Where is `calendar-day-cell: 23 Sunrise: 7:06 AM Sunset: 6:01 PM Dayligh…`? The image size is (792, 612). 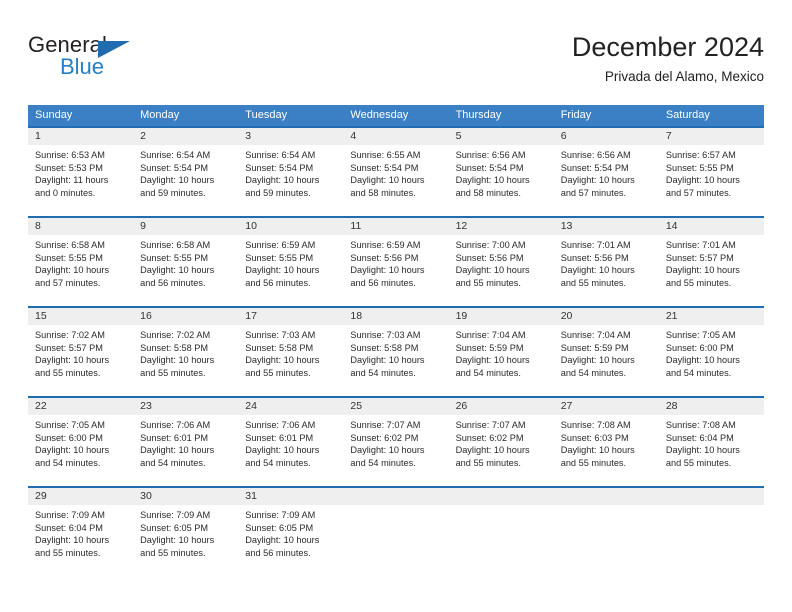 calendar-day-cell: 23 Sunrise: 7:06 AM Sunset: 6:01 PM Dayligh… is located at coordinates (186, 437).